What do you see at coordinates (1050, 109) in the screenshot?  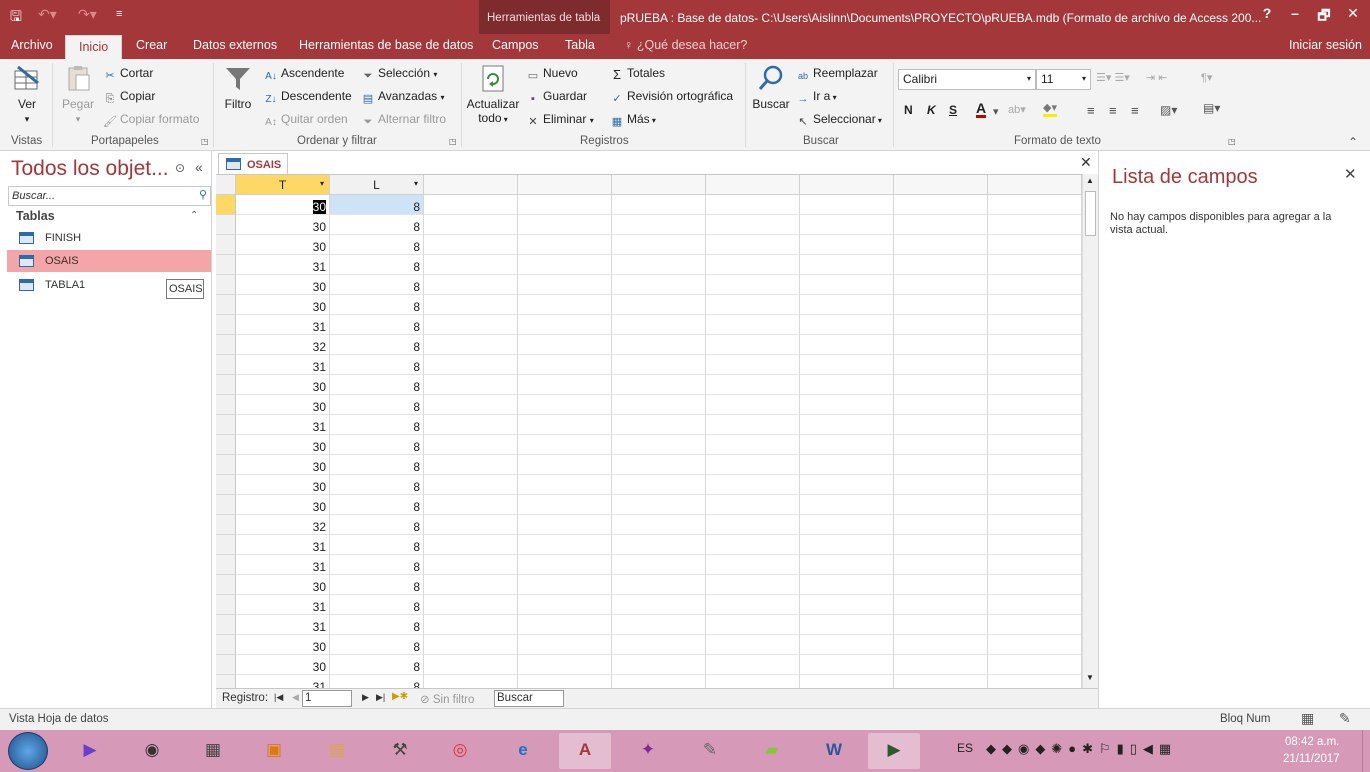 I see `fill-color-icon: ◆▾` at bounding box center [1050, 109].